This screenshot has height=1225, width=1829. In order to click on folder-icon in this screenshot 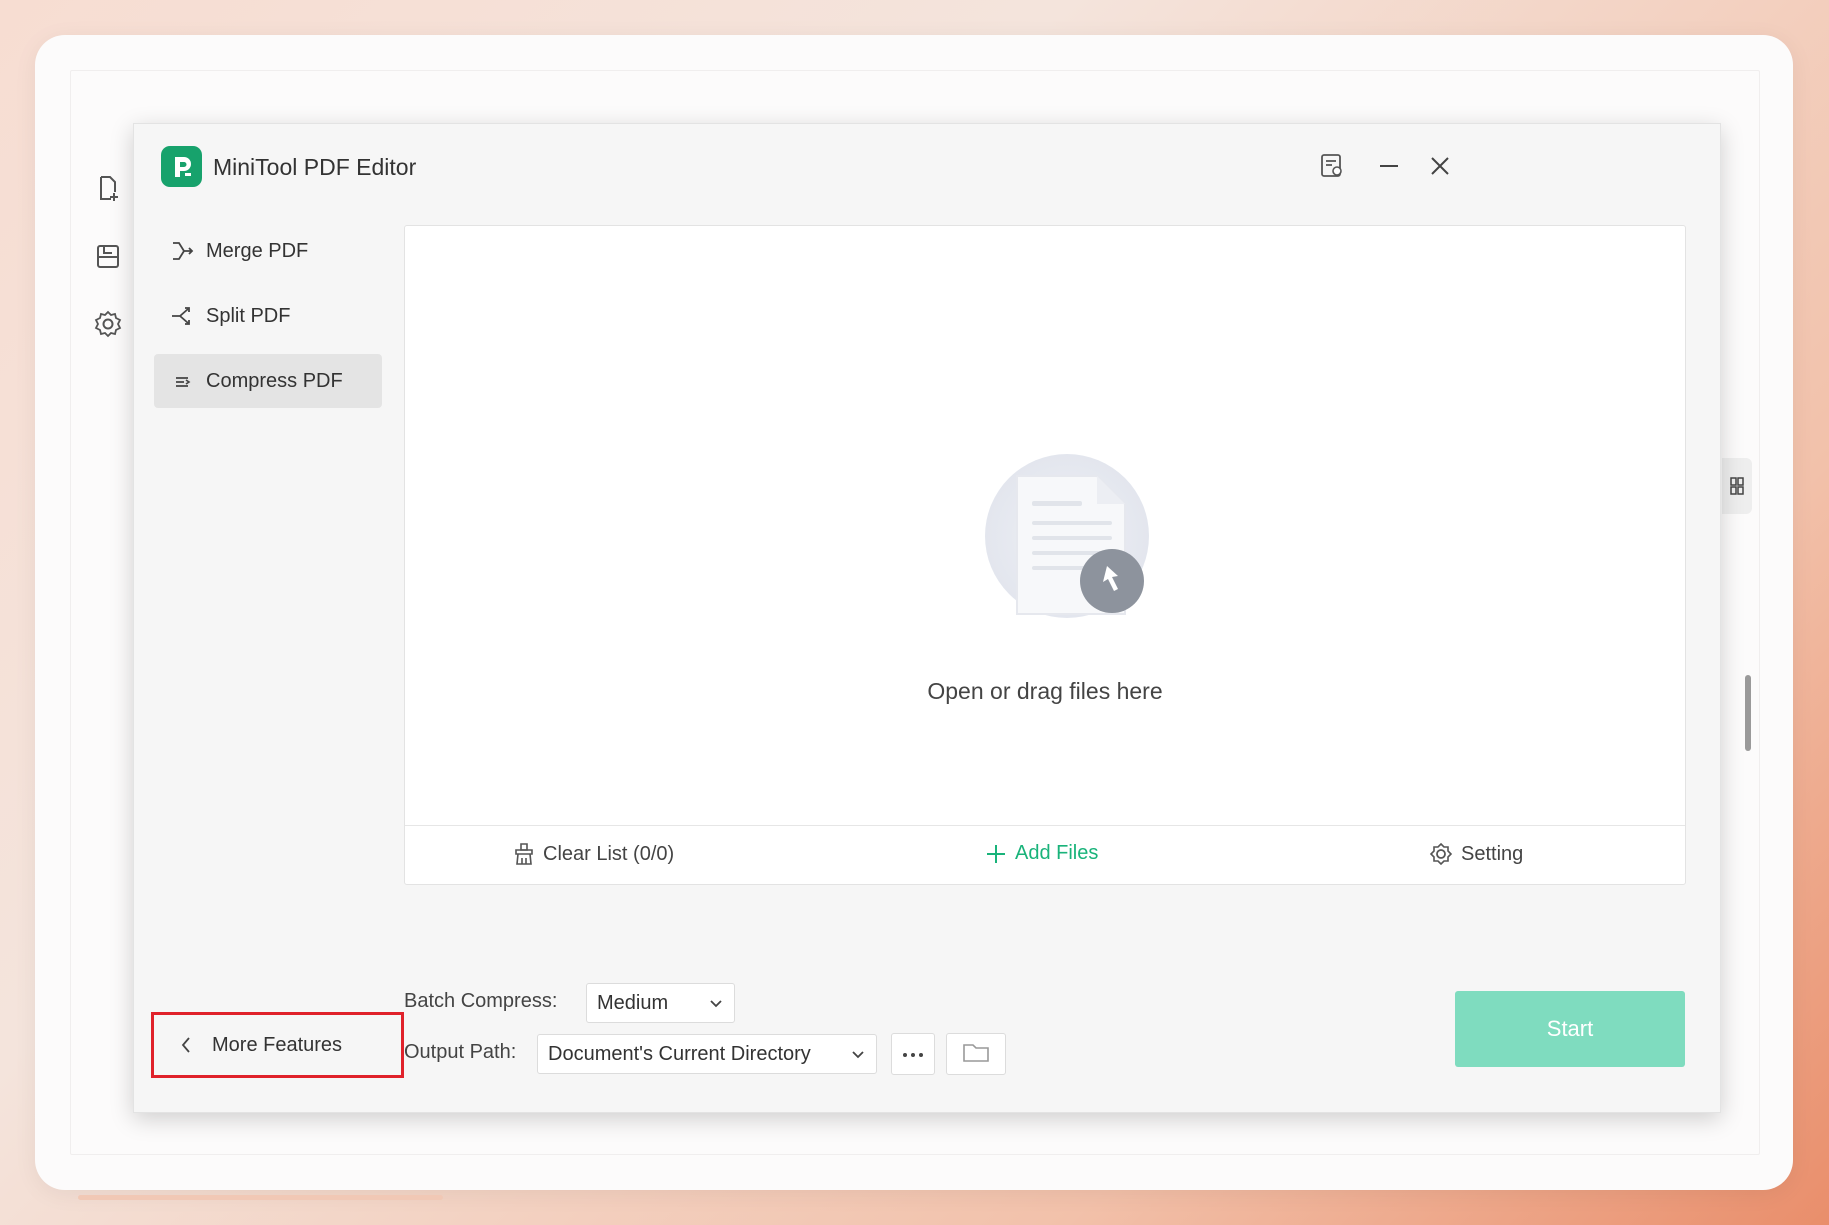, I will do `click(976, 1054)`.